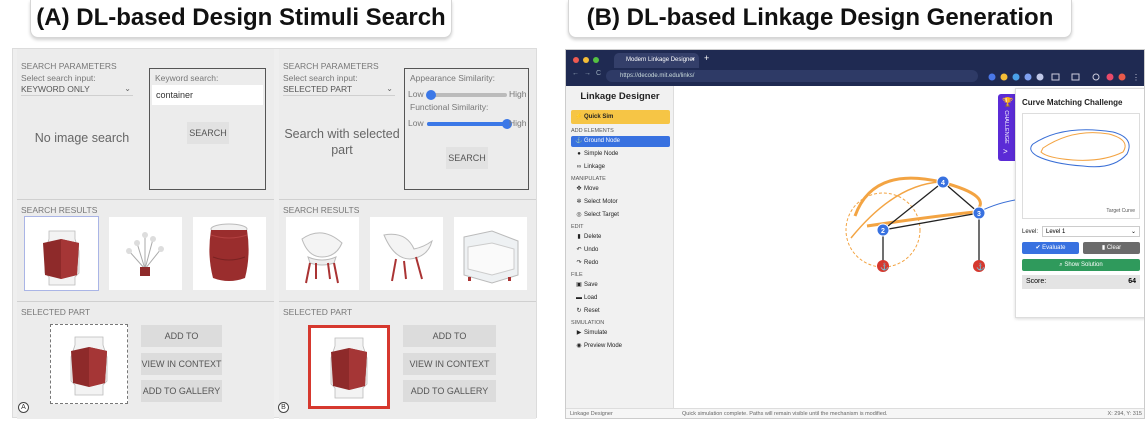 This screenshot has width=1145, height=423. What do you see at coordinates (620, 141) in the screenshot?
I see `sidebar-item-ground-node: ⚓Ground Node` at bounding box center [620, 141].